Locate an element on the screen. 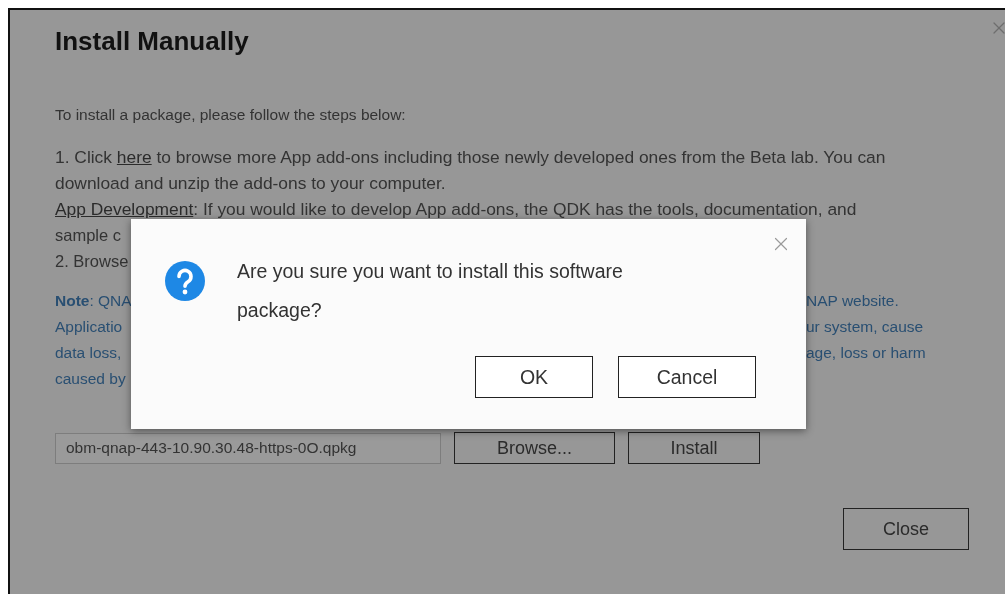 Image resolution: width=1005 pixels, height=594 pixels. close-button: Close is located at coordinates (906, 529).